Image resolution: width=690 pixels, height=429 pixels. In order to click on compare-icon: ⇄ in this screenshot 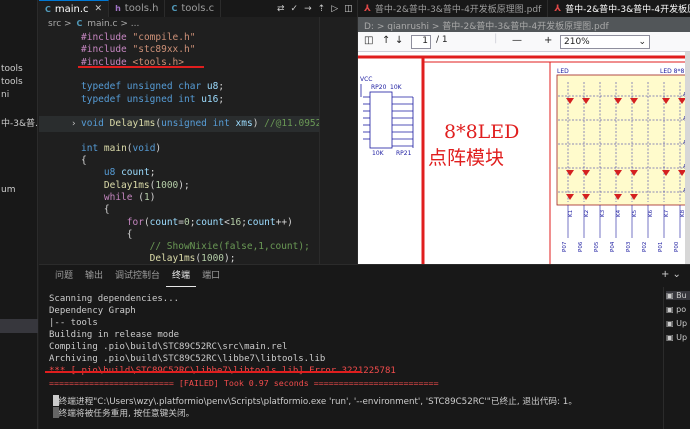, I will do `click(281, 9)`.